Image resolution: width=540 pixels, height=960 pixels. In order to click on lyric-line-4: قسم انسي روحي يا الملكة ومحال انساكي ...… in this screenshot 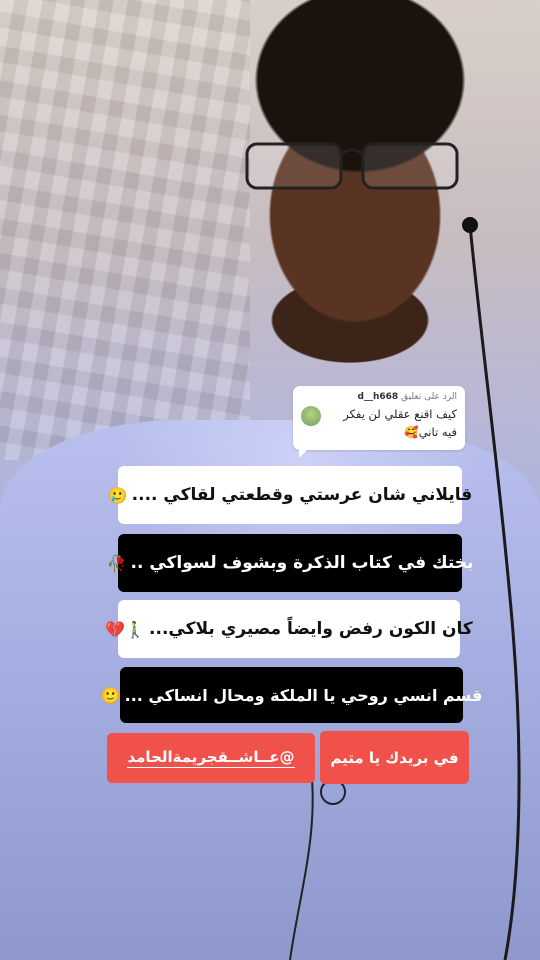, I will do `click(291, 695)`.